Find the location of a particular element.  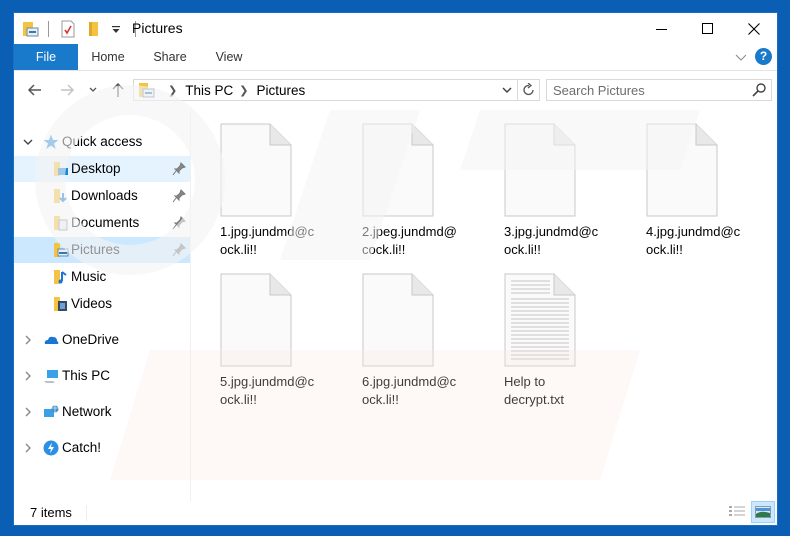

sidebar-label: Downloads is located at coordinates (104, 195).